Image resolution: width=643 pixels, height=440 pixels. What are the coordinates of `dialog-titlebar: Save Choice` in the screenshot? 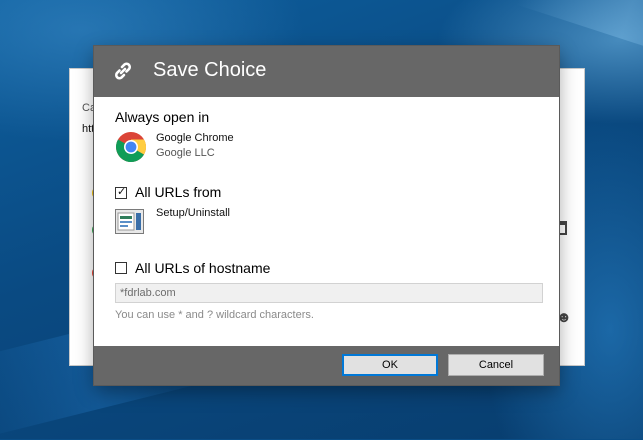 It's located at (326, 71).